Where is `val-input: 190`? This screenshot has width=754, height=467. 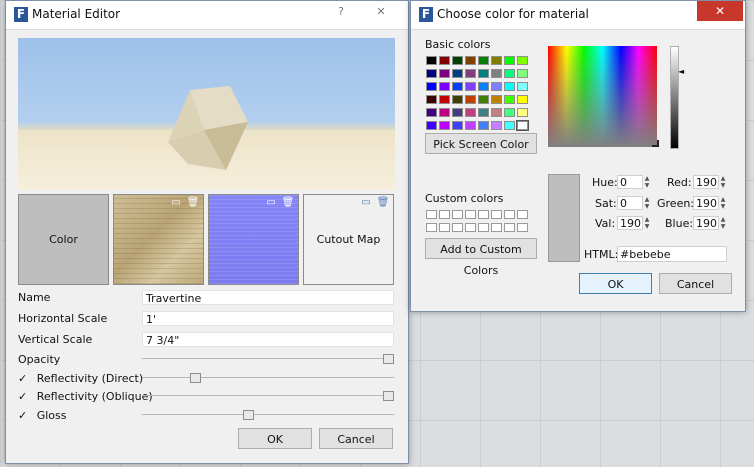
val-input: 190 is located at coordinates (630, 223).